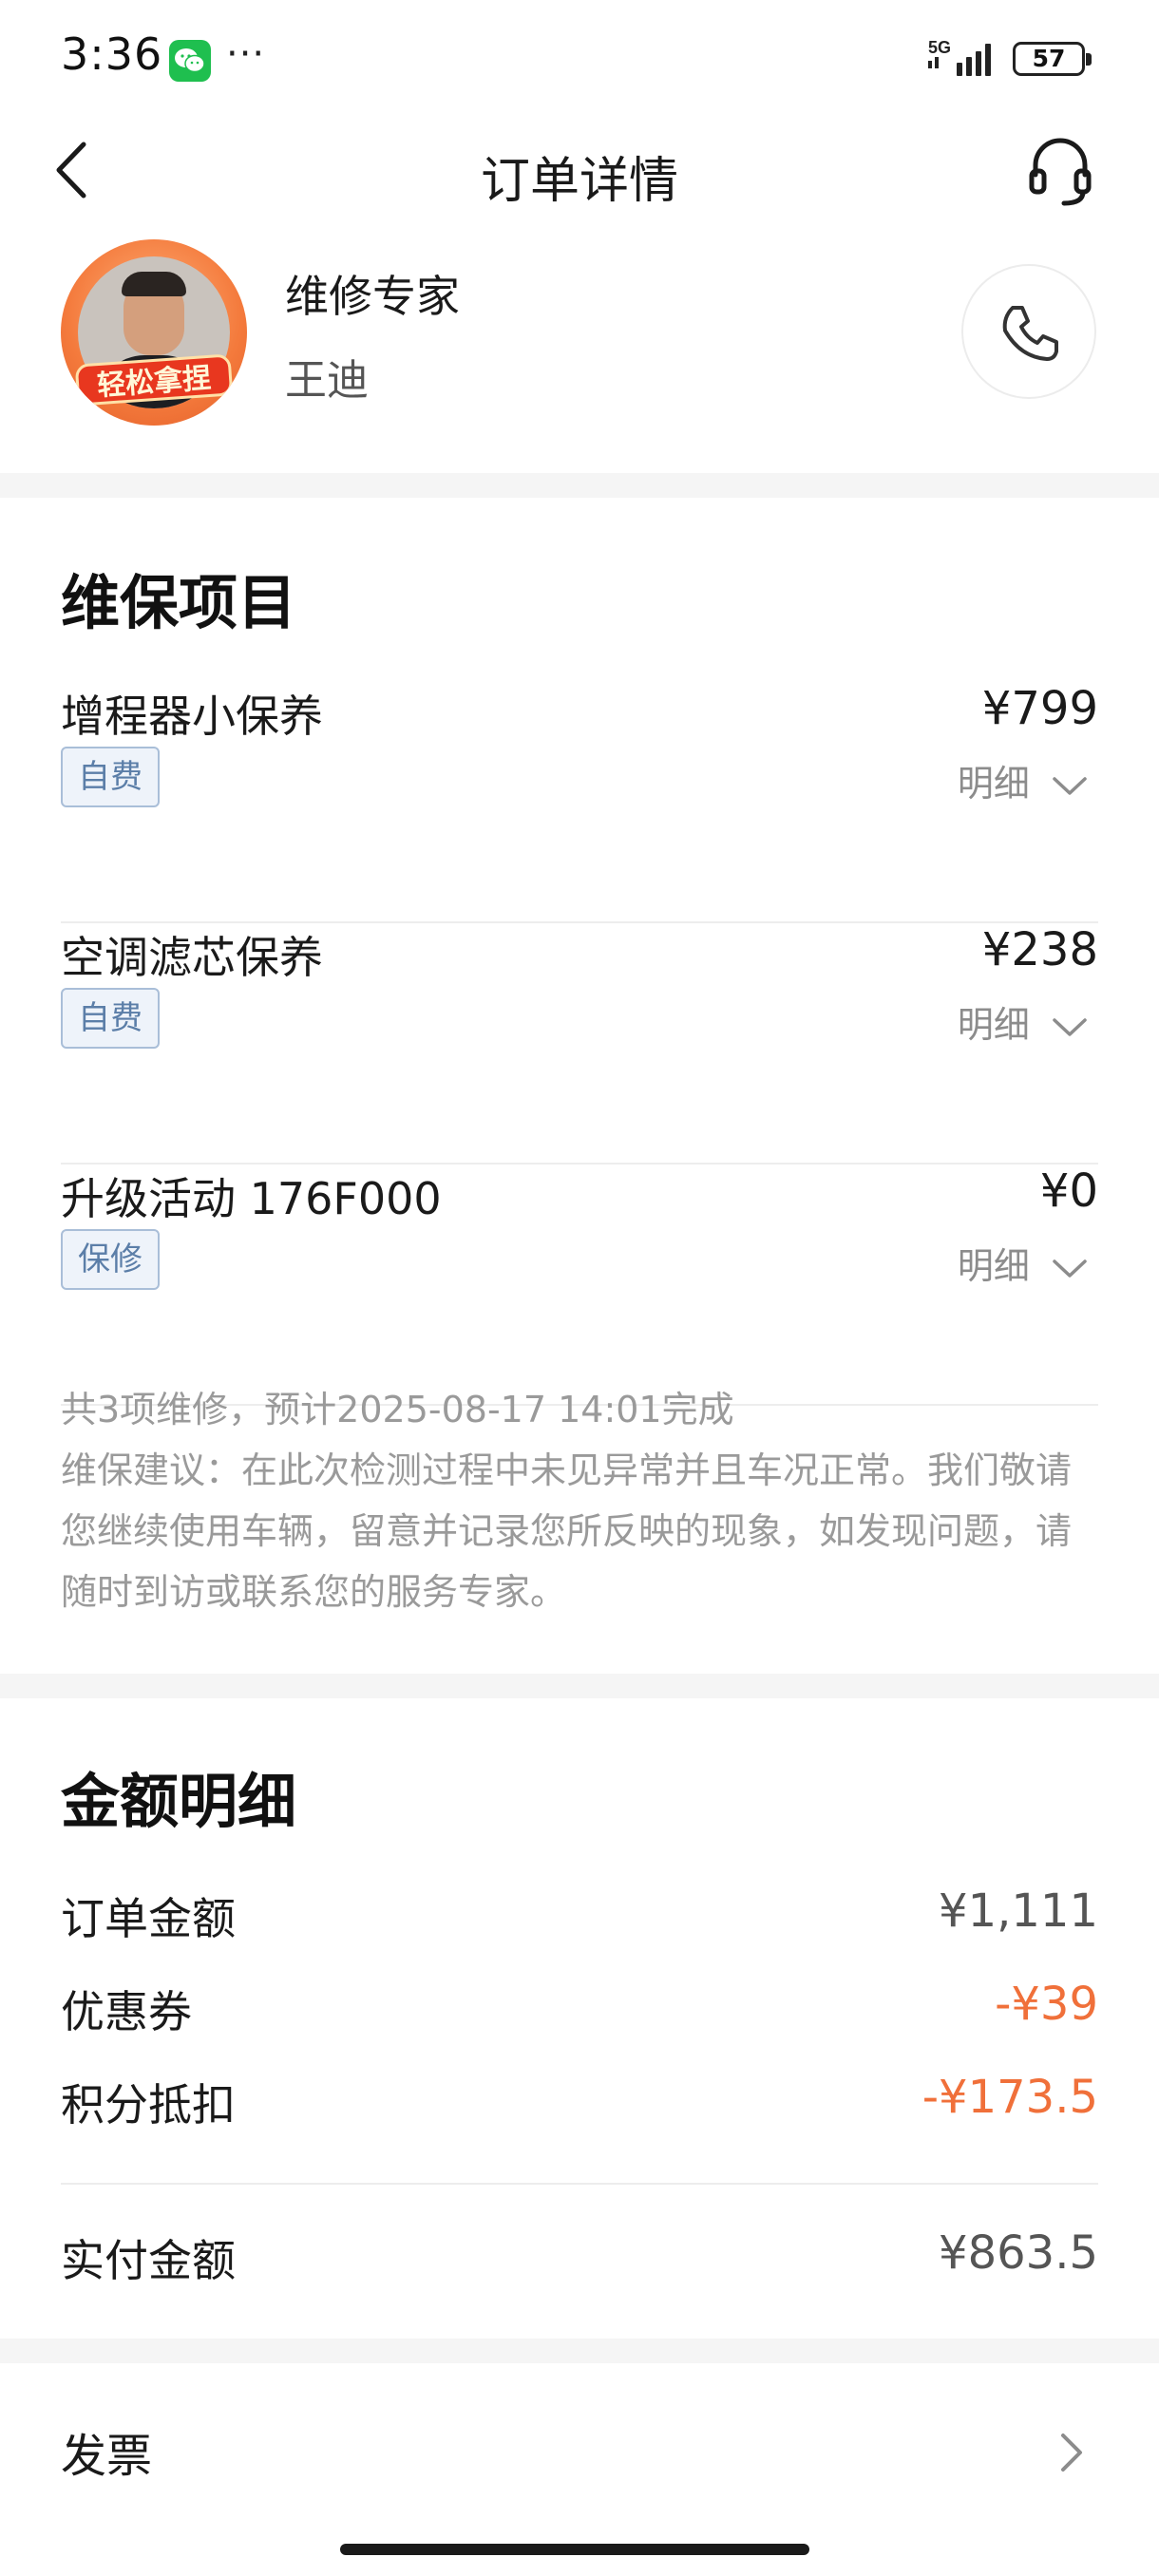 This screenshot has height=2576, width=1159. What do you see at coordinates (579, 802) in the screenshot?
I see `maintenance-item: 增程器小保养 ¥799 自费 明细` at bounding box center [579, 802].